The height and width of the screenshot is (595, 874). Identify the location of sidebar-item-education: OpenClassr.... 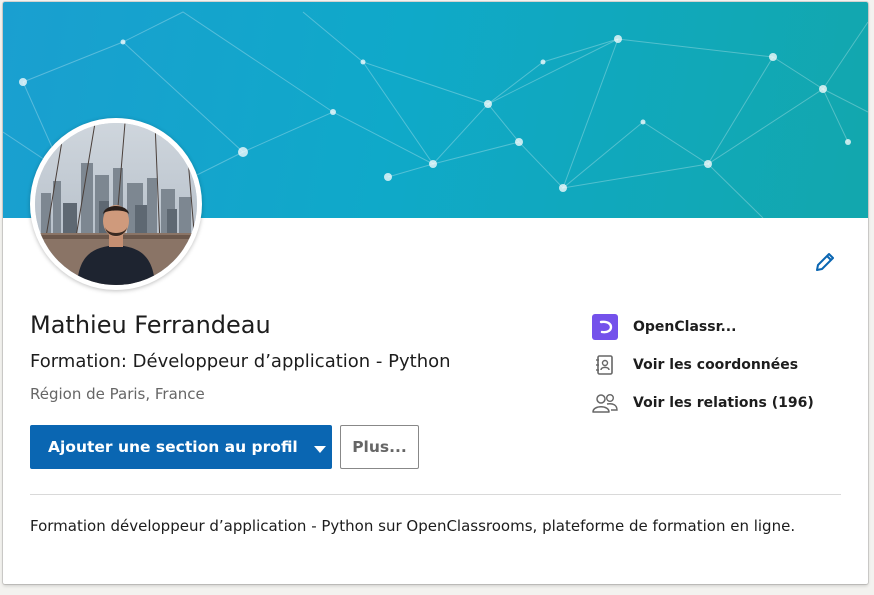
(663, 327).